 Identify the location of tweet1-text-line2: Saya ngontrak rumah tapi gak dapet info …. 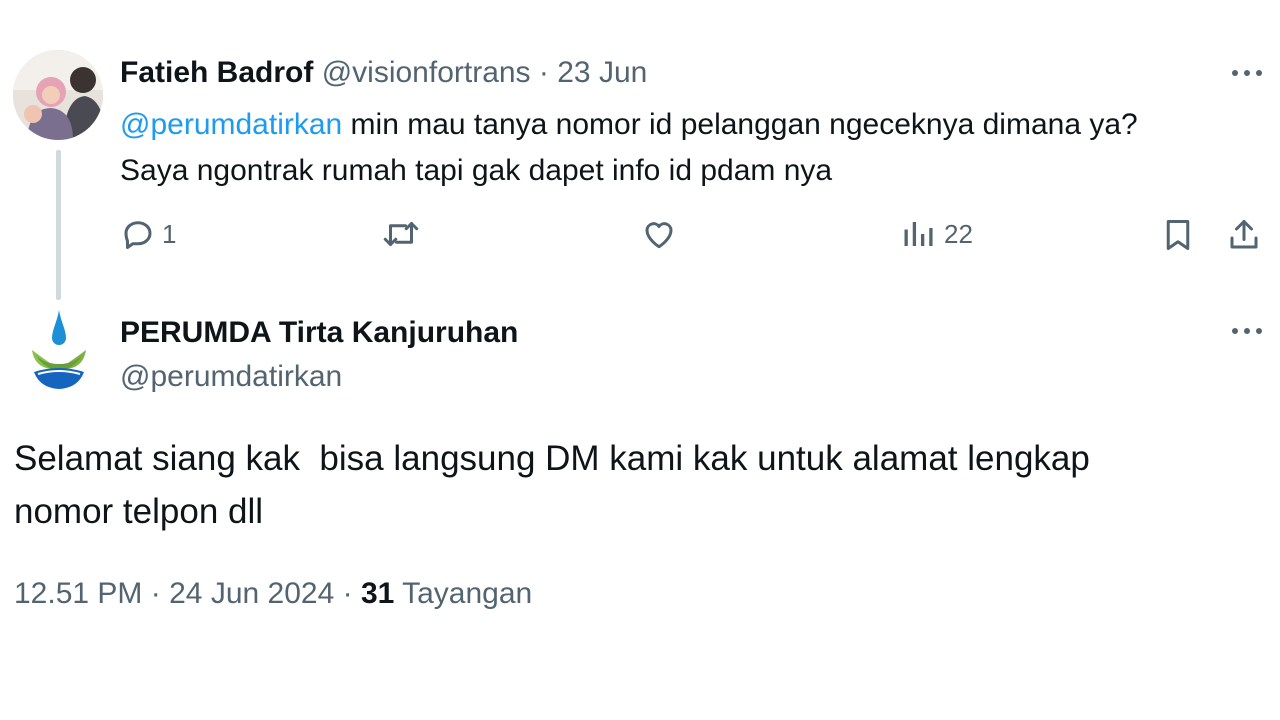
(476, 170).